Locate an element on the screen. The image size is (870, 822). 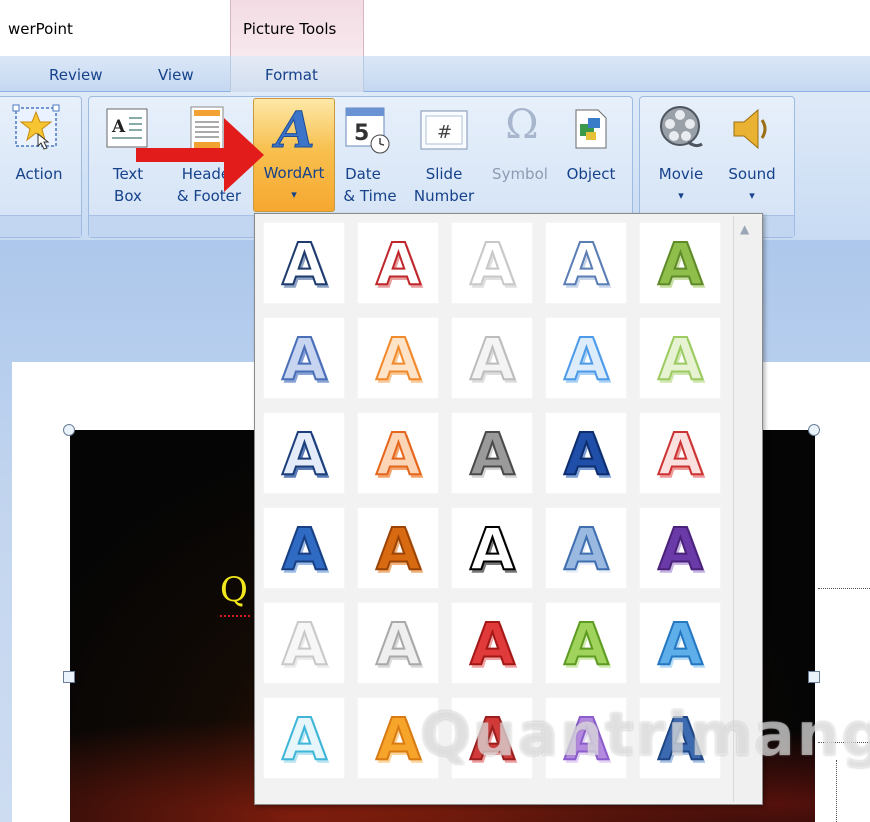
wordart-dropdown-arrow: ▾ is located at coordinates (294, 195).